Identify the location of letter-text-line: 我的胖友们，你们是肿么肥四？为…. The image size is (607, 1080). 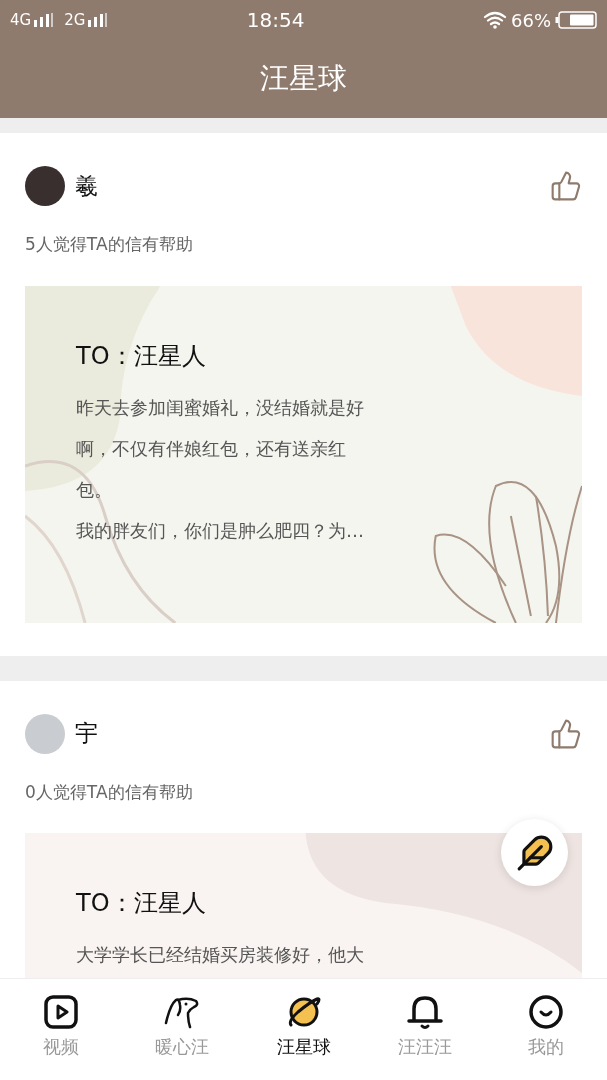
(220, 530).